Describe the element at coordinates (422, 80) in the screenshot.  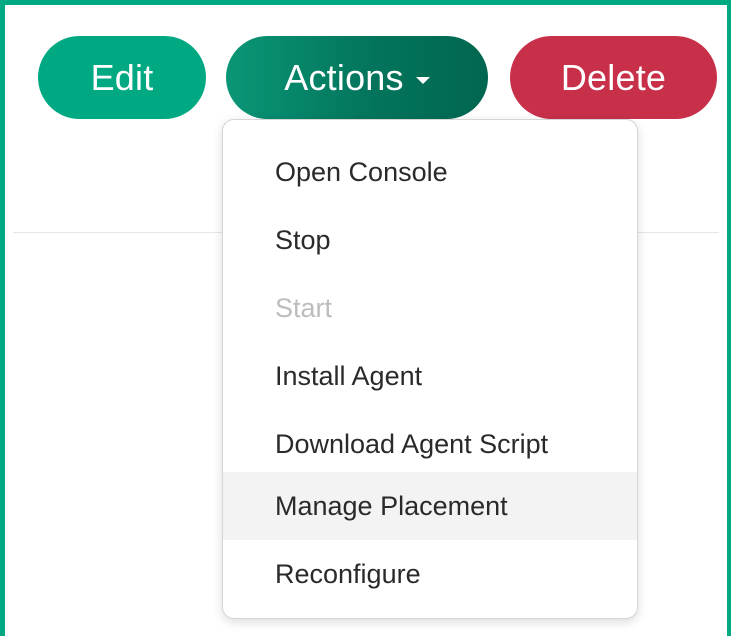
I see `chevron-down-icon` at that location.